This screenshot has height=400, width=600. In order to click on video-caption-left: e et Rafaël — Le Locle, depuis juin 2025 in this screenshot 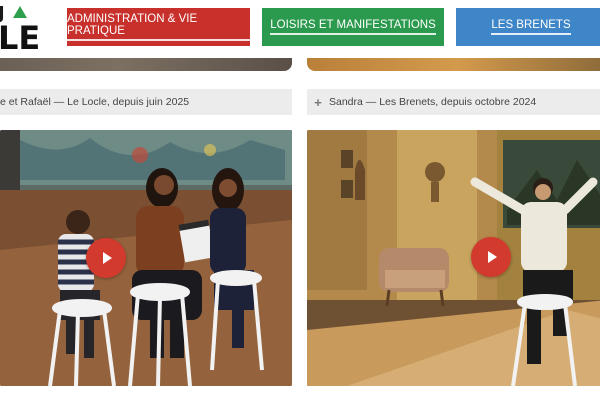, I will do `click(146, 102)`.